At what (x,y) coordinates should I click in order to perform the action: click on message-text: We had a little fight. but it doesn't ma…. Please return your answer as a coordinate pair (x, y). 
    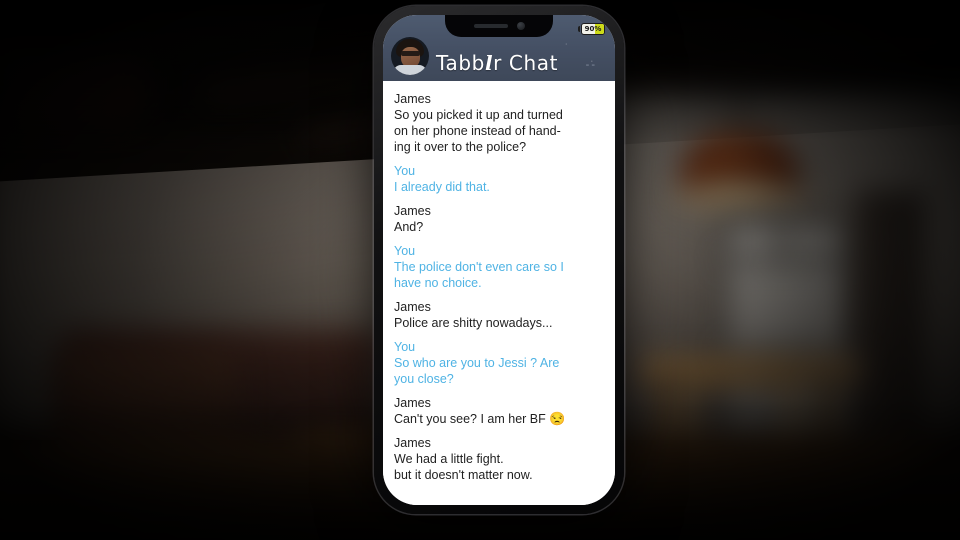
    Looking at the image, I should click on (463, 467).